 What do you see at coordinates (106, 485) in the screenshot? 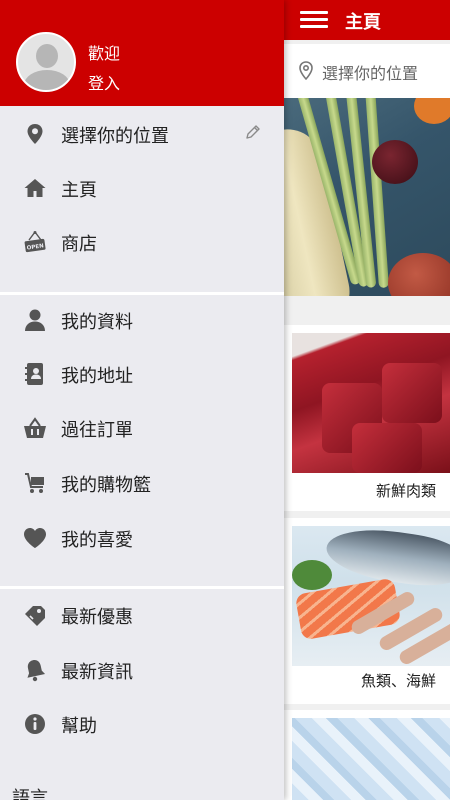
I see `drawer-item-label: 我的購物籃` at bounding box center [106, 485].